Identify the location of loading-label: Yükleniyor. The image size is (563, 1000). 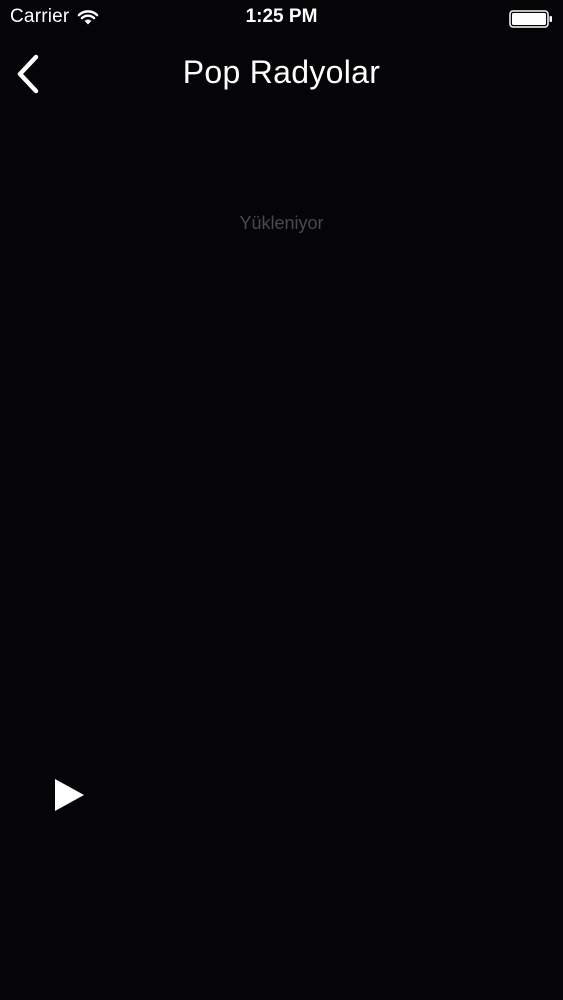
(281, 223).